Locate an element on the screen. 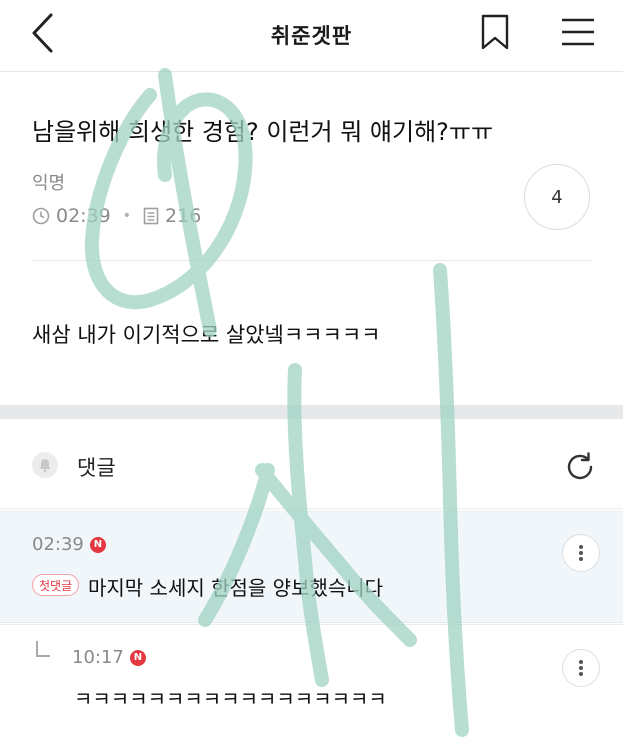 The height and width of the screenshot is (738, 623). hamburger-menu-icon is located at coordinates (578, 32).